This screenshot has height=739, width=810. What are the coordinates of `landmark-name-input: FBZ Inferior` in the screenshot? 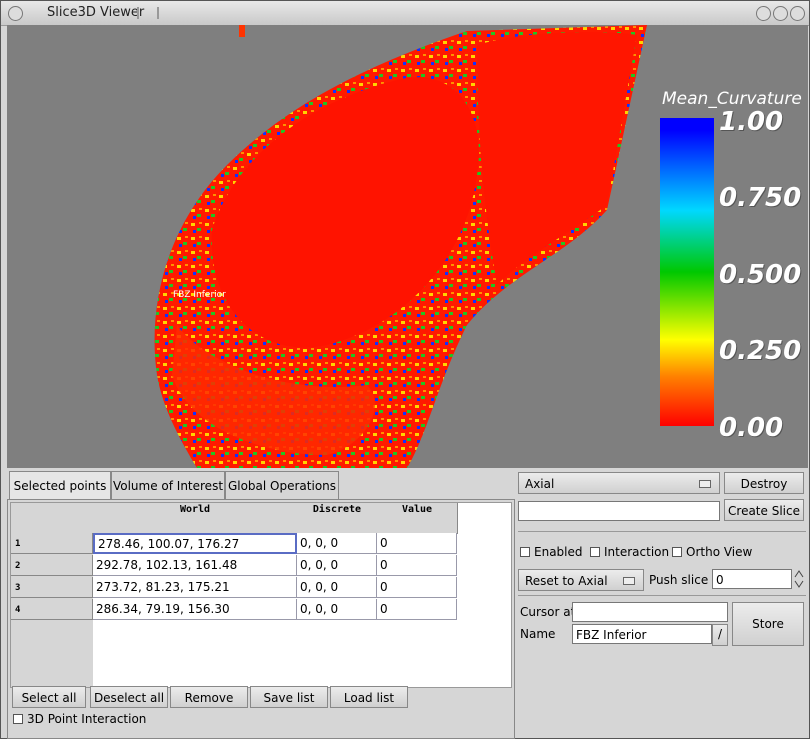 It's located at (642, 634).